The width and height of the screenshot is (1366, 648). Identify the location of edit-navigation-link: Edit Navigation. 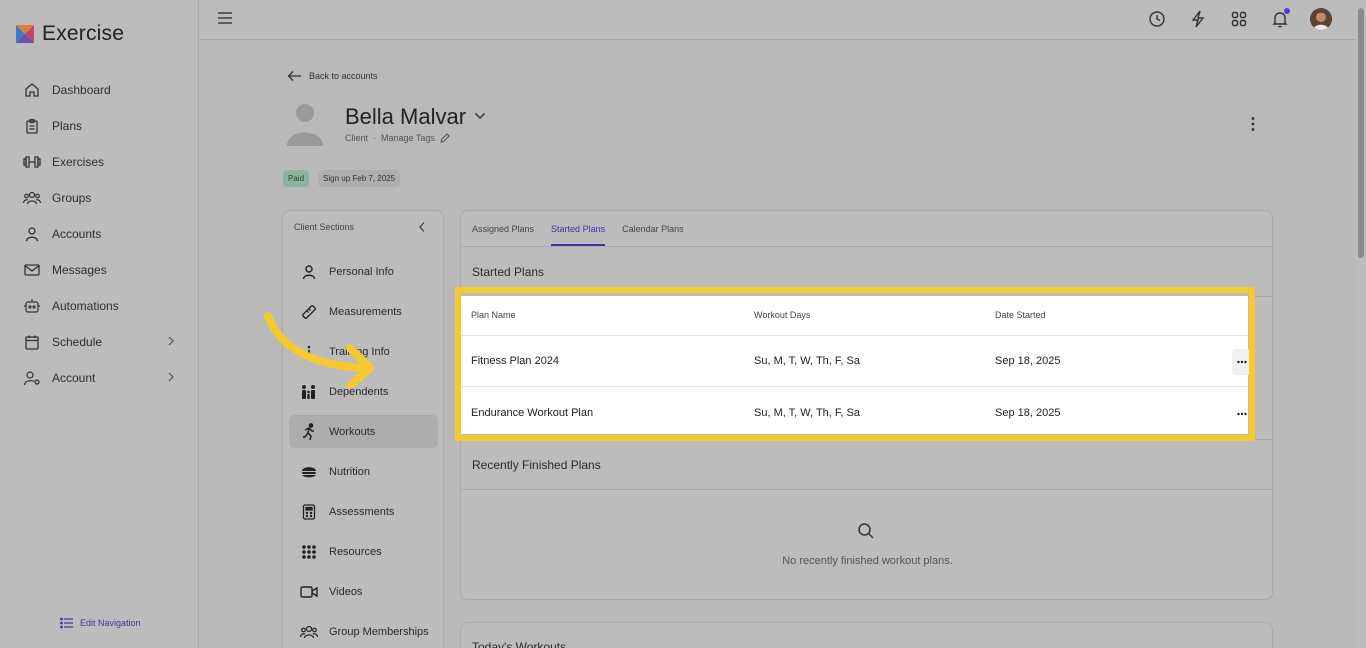
(100, 623).